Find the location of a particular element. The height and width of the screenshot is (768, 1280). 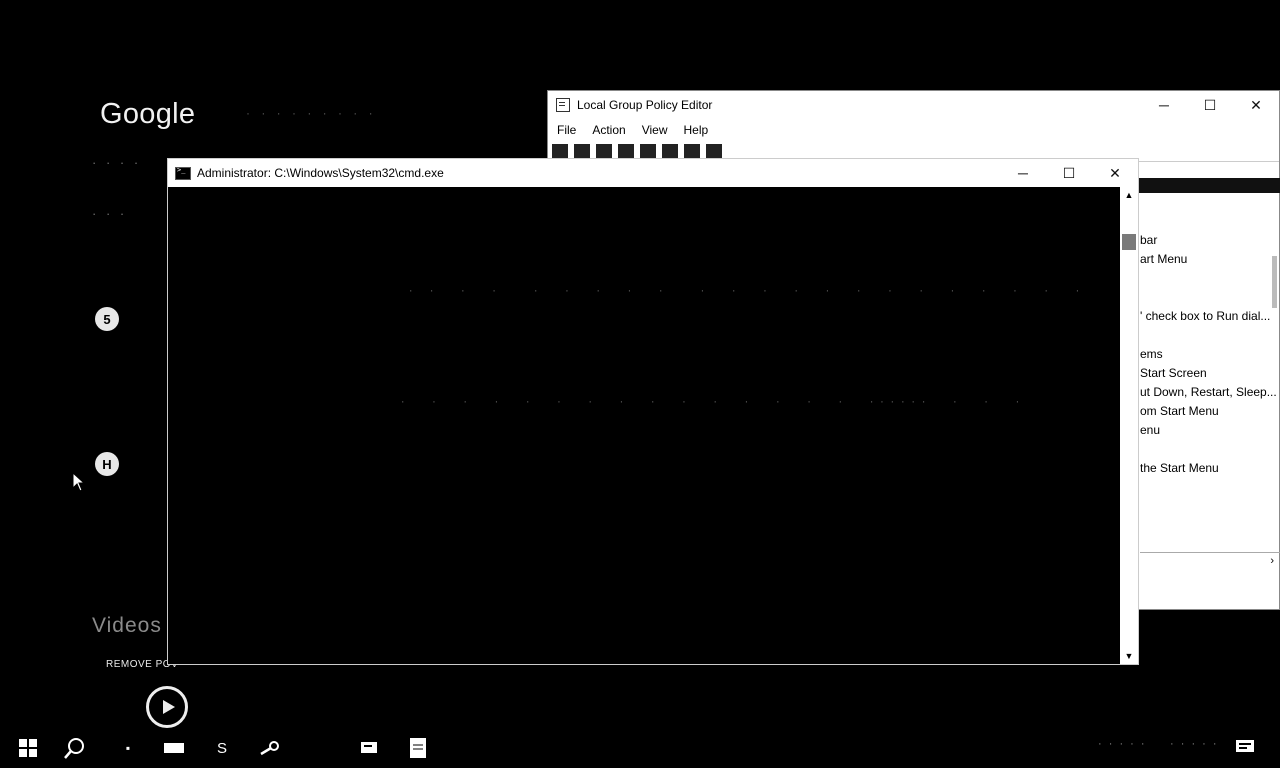

mouse-cursor-icon is located at coordinates (79, 482).